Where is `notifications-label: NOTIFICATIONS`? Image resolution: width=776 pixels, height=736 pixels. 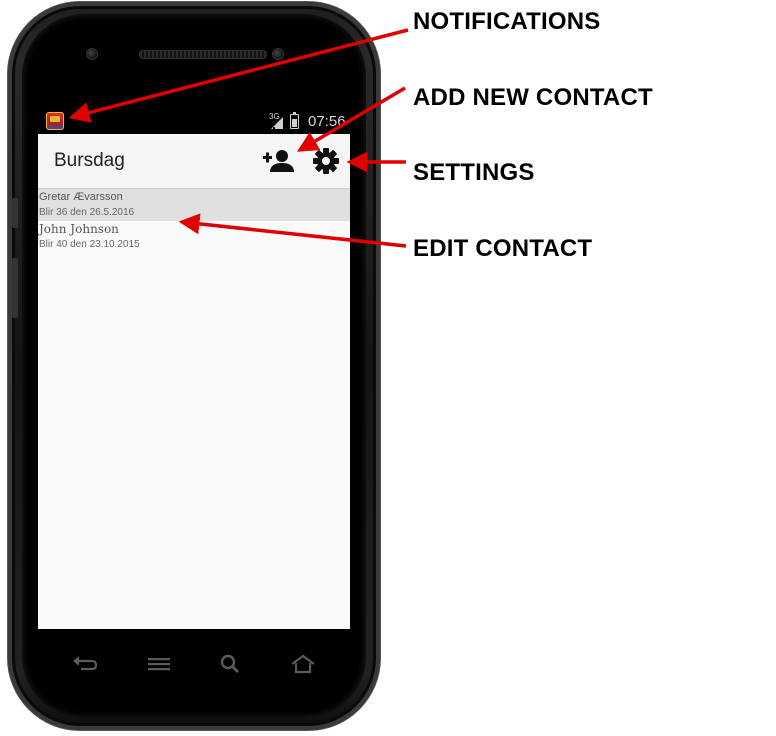 notifications-label: NOTIFICATIONS is located at coordinates (507, 21).